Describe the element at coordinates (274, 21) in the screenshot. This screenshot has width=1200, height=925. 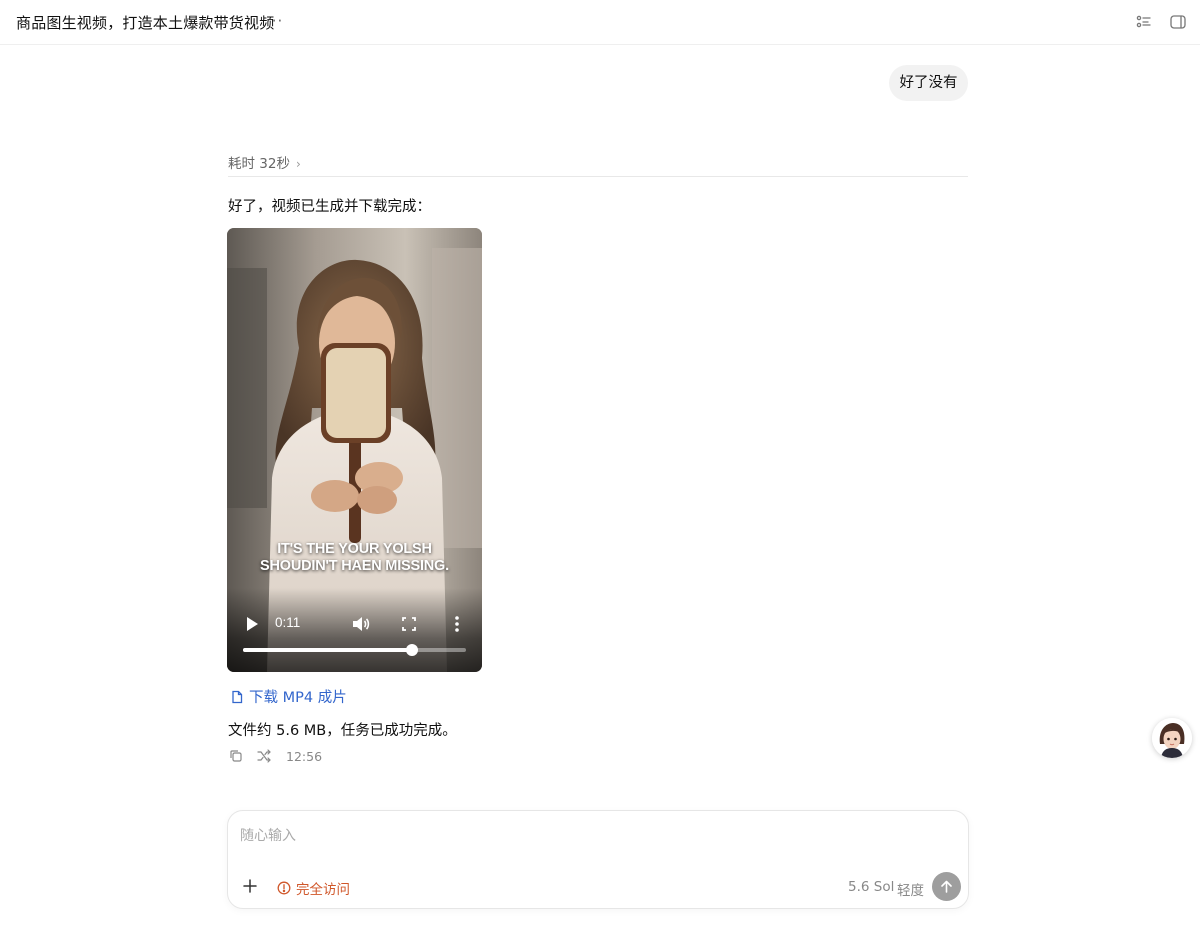
I see `more-options-button: ···` at that location.